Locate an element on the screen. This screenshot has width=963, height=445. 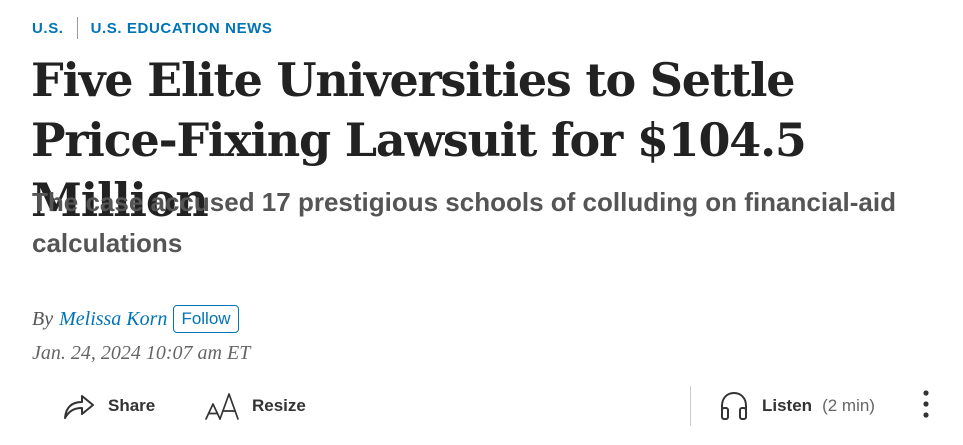
resize-text-icon is located at coordinates (222, 406).